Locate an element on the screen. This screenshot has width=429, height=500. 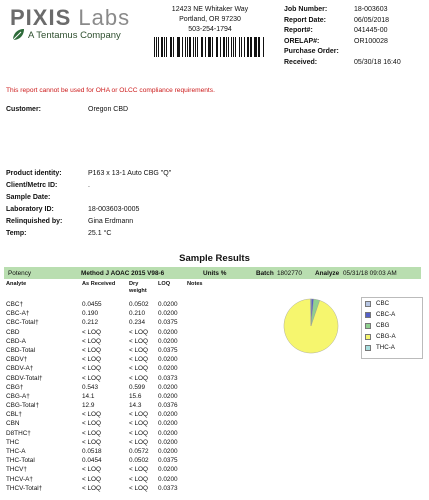
job-info-value: 05/30/18 16:40 is located at coordinates (377, 62).